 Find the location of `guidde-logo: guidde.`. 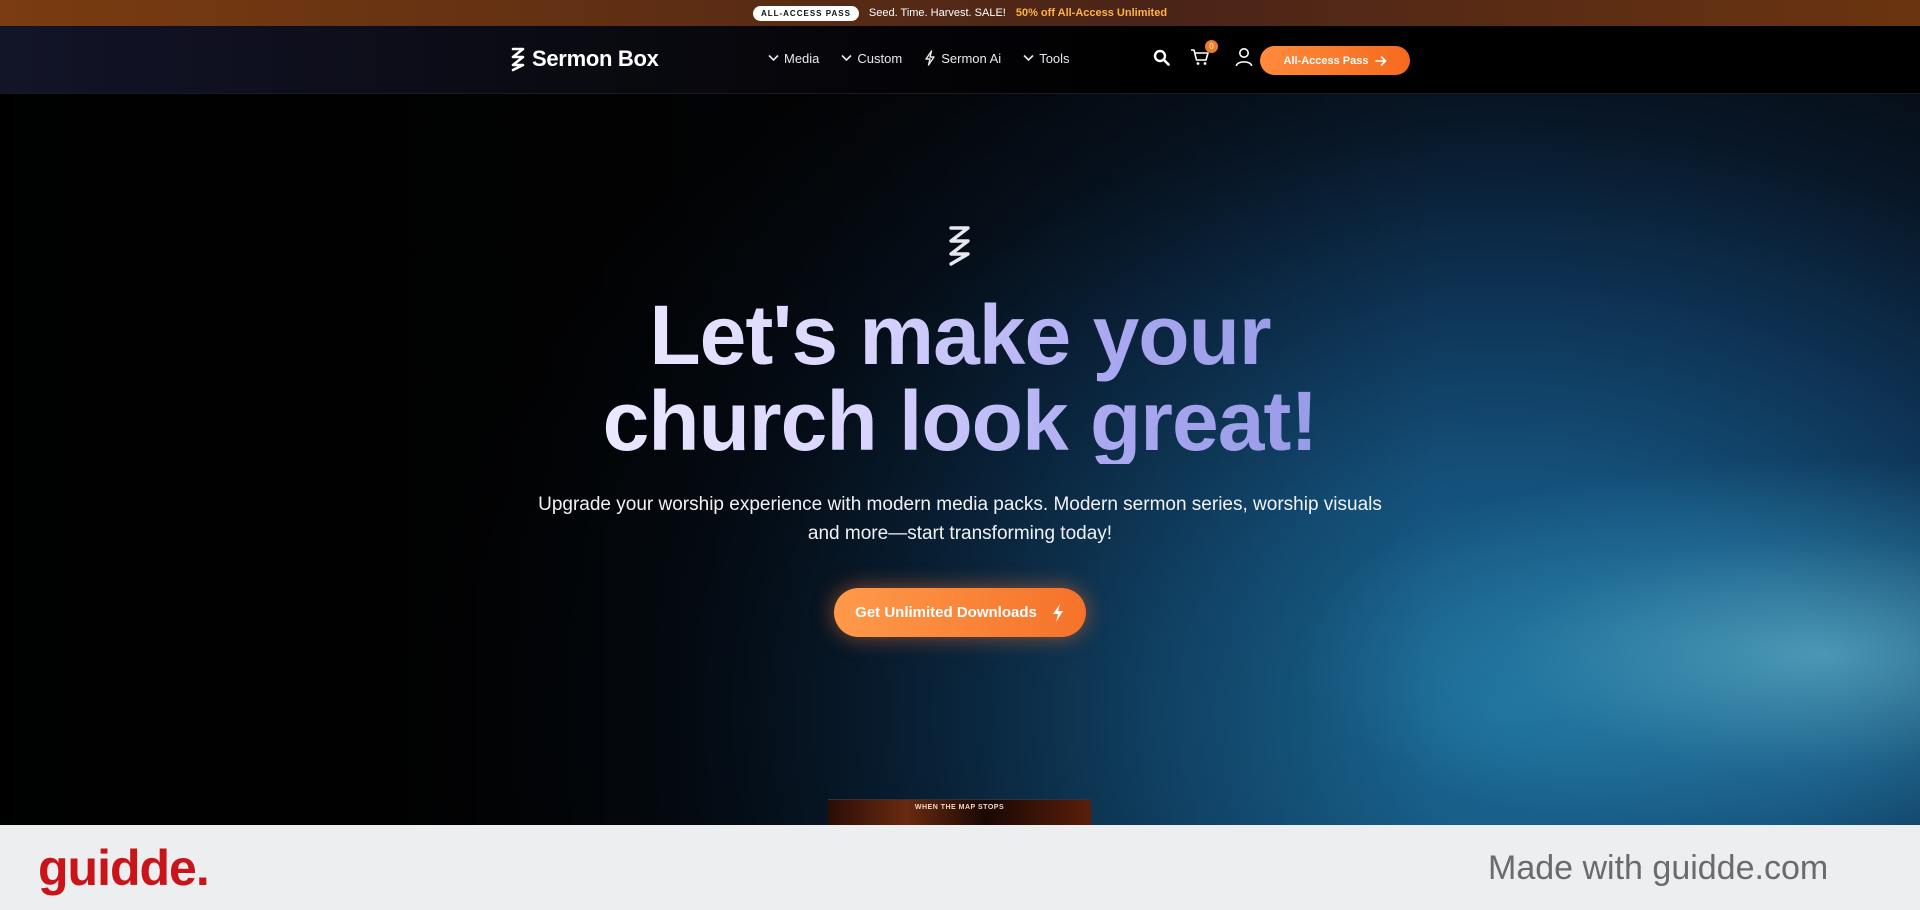

guidde-logo: guidde. is located at coordinates (124, 868).